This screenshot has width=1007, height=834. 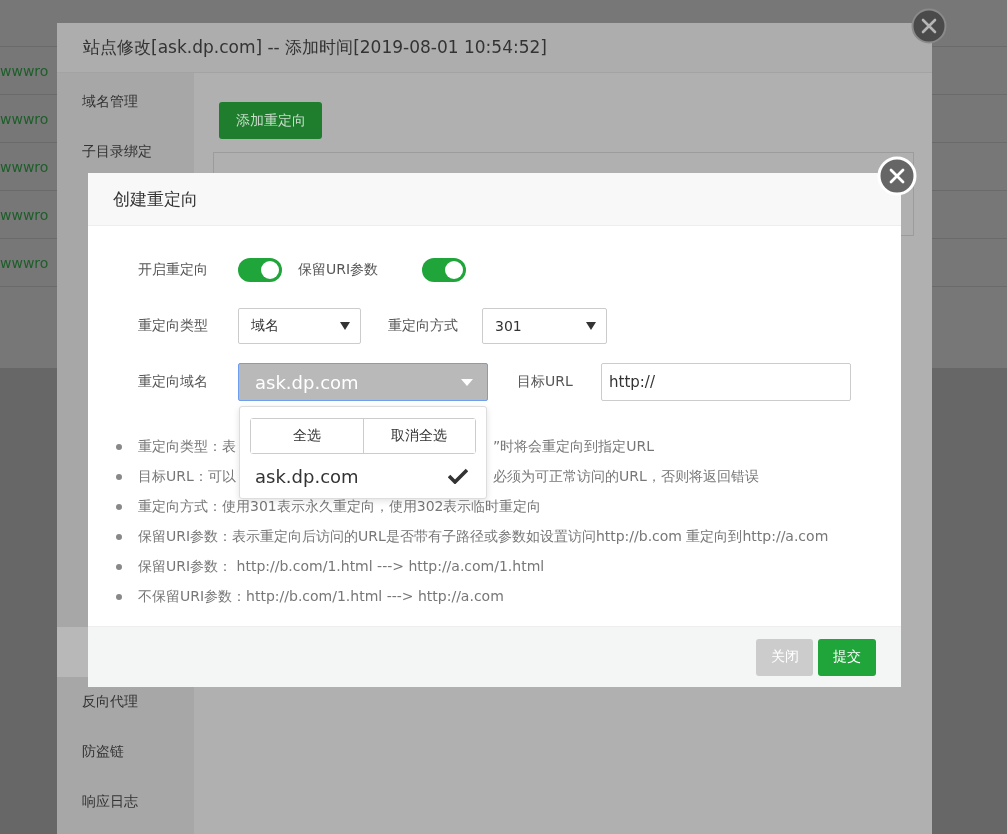 I want to click on note-text: 目标URL：可以, so click(x=187, y=477).